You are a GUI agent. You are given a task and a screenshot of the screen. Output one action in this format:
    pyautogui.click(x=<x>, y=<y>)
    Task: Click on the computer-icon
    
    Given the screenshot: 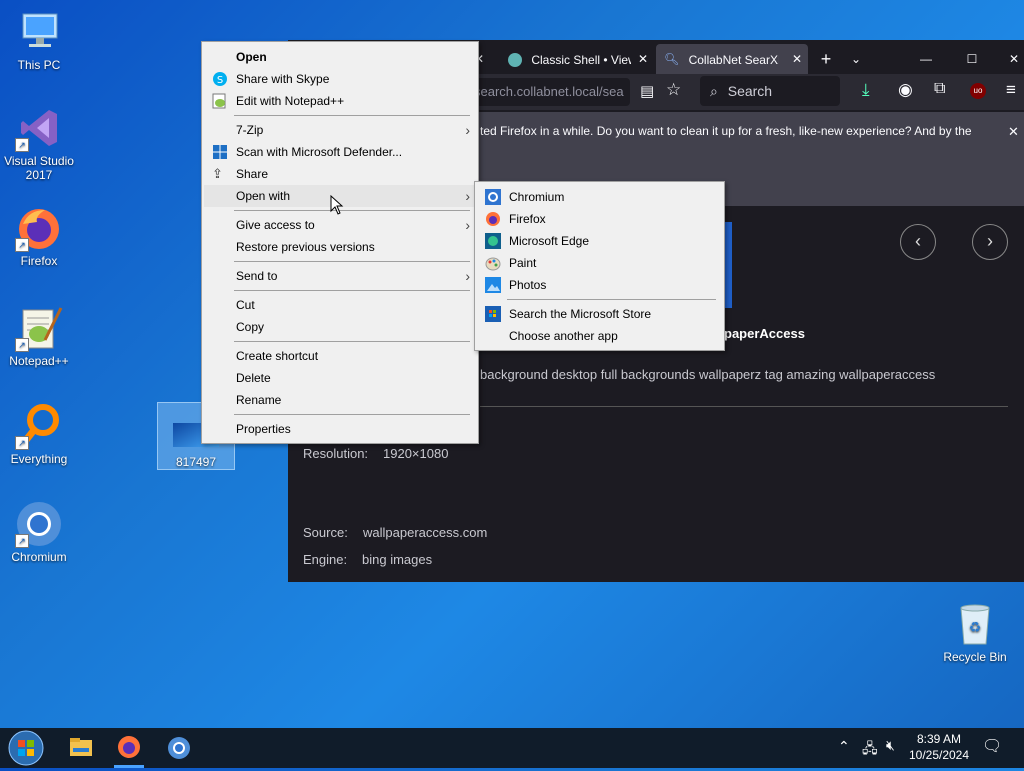 What is the action you would take?
    pyautogui.click(x=39, y=32)
    